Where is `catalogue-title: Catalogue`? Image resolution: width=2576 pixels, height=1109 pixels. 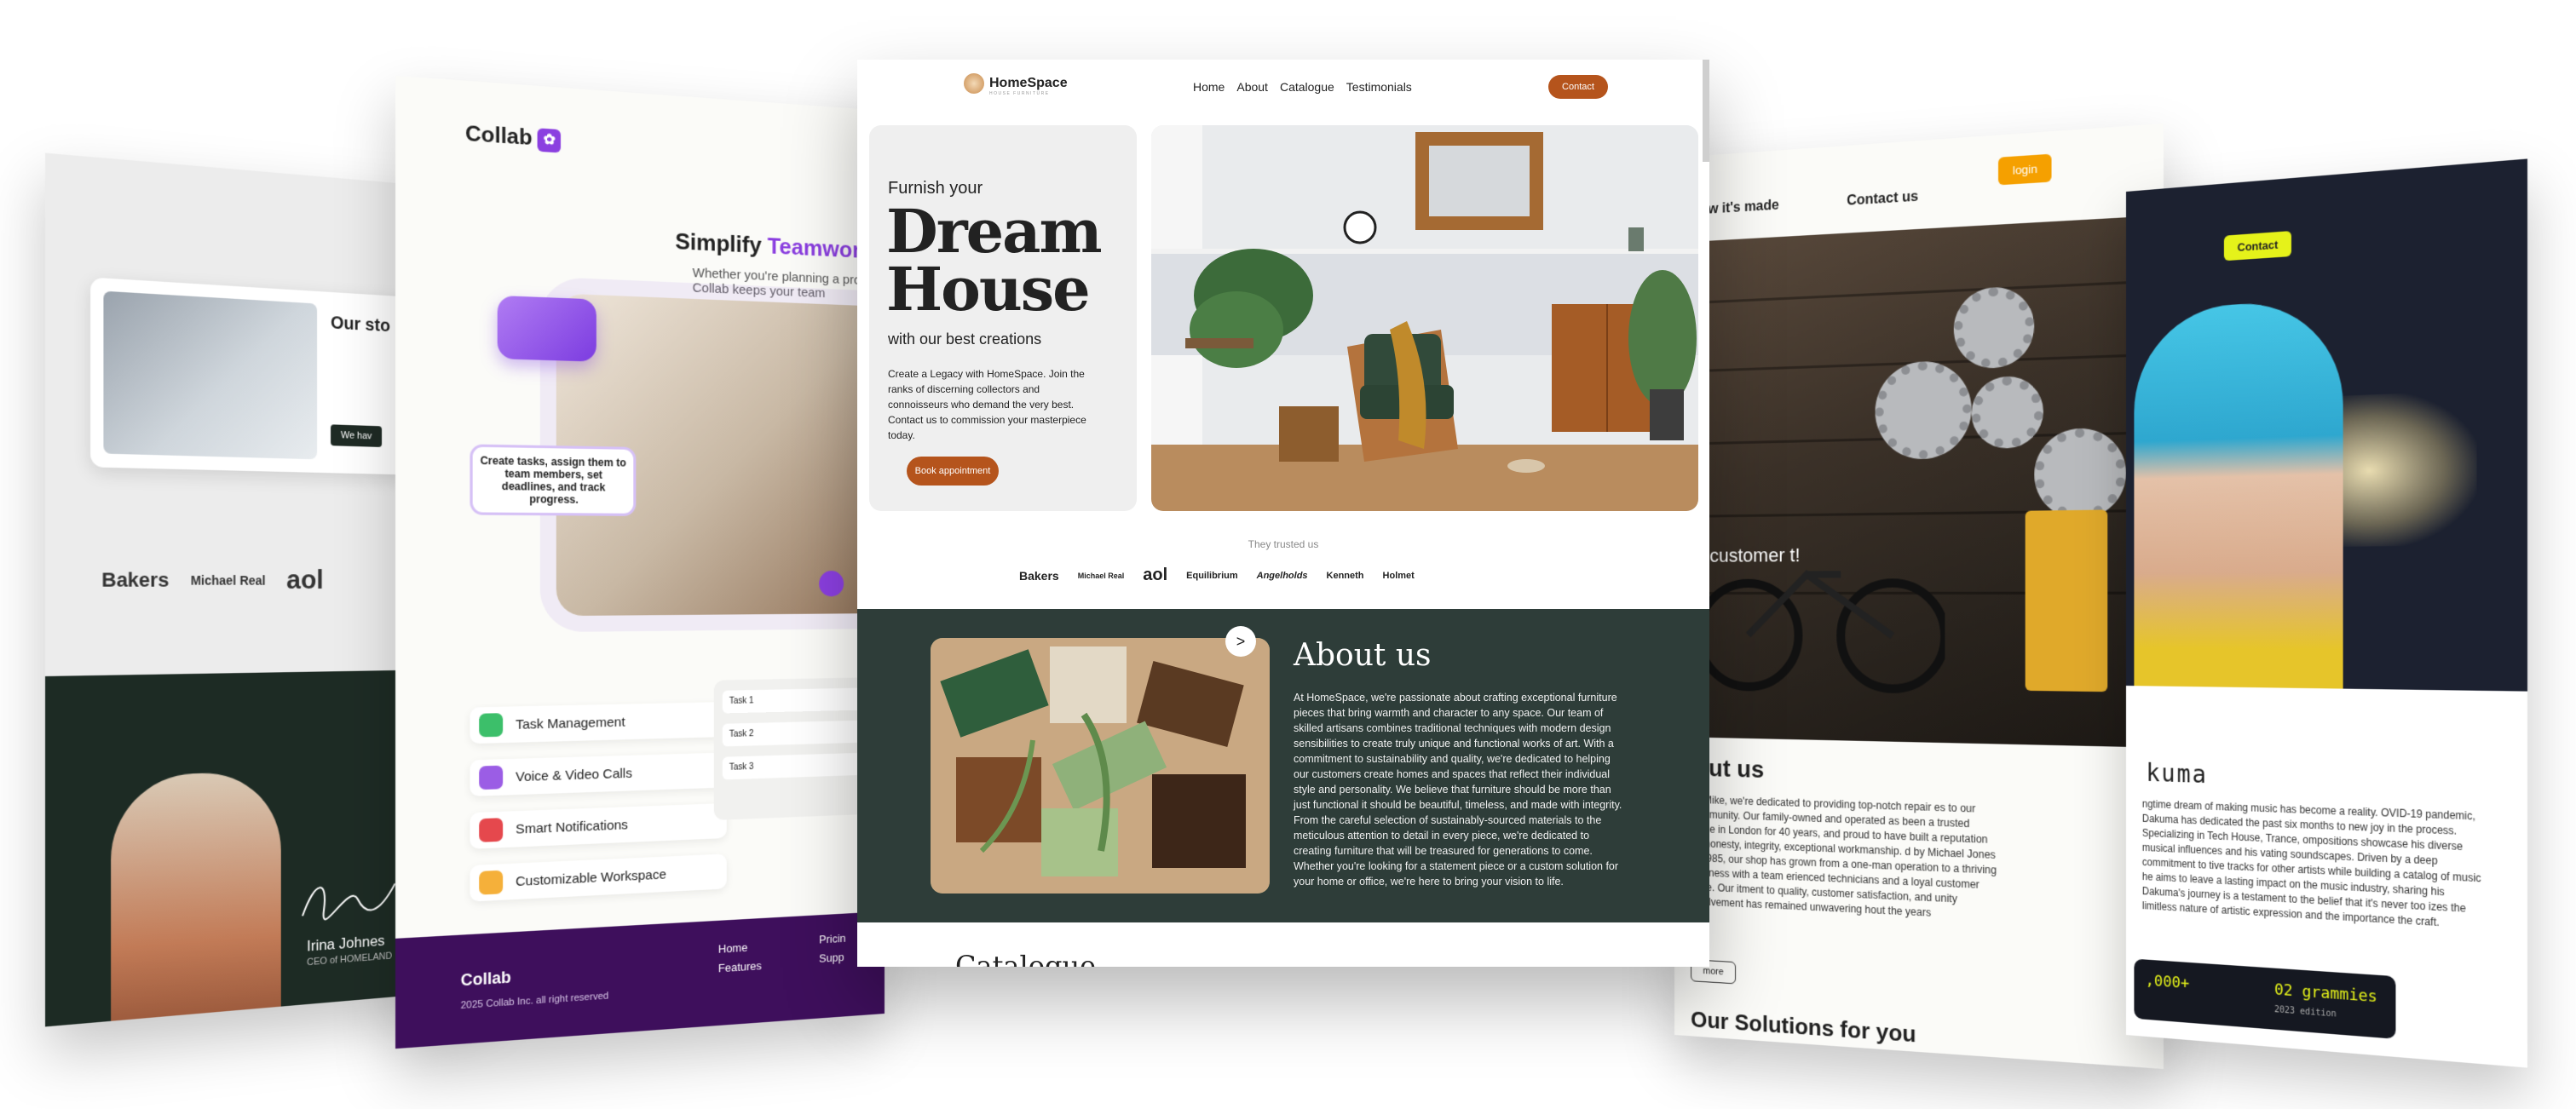
catalogue-title: Catalogue is located at coordinates (1026, 958).